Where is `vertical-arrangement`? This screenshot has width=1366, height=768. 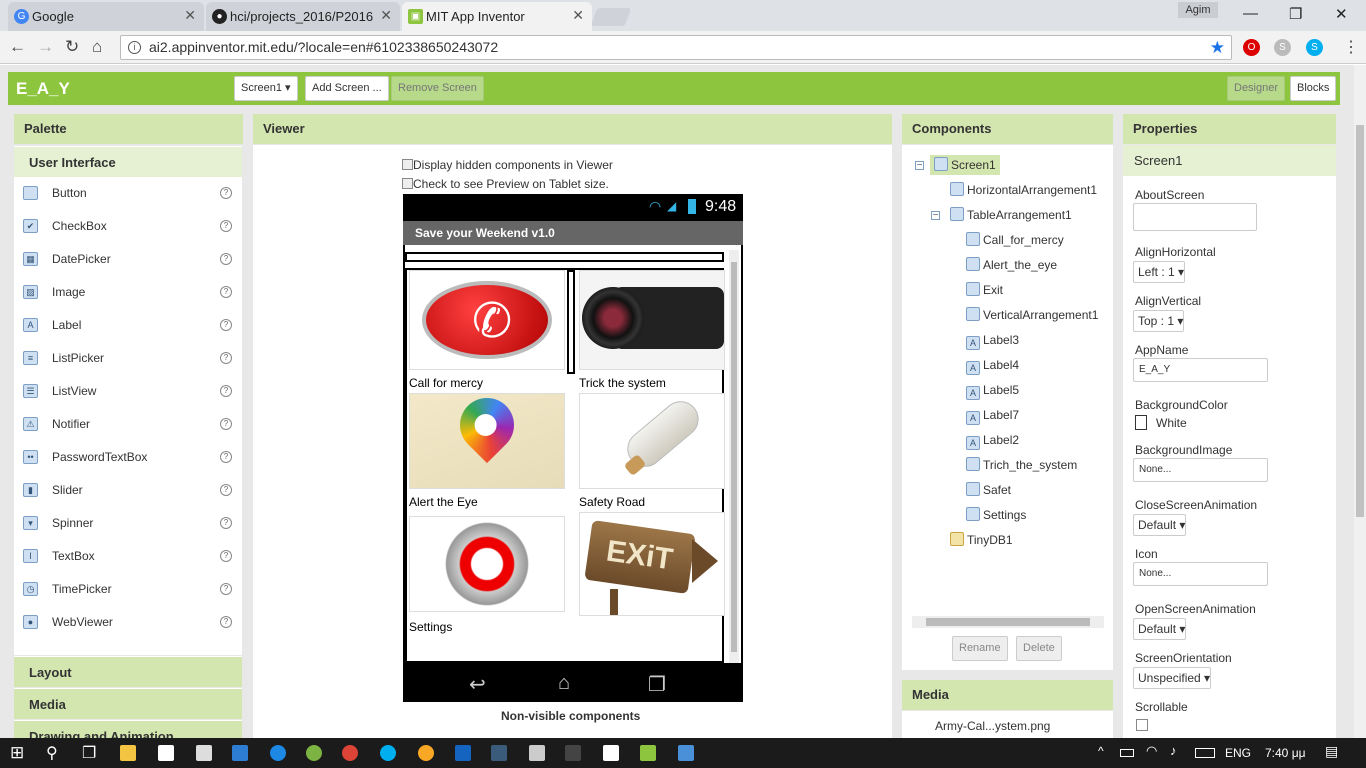
vertical-arrangement is located at coordinates (571, 322).